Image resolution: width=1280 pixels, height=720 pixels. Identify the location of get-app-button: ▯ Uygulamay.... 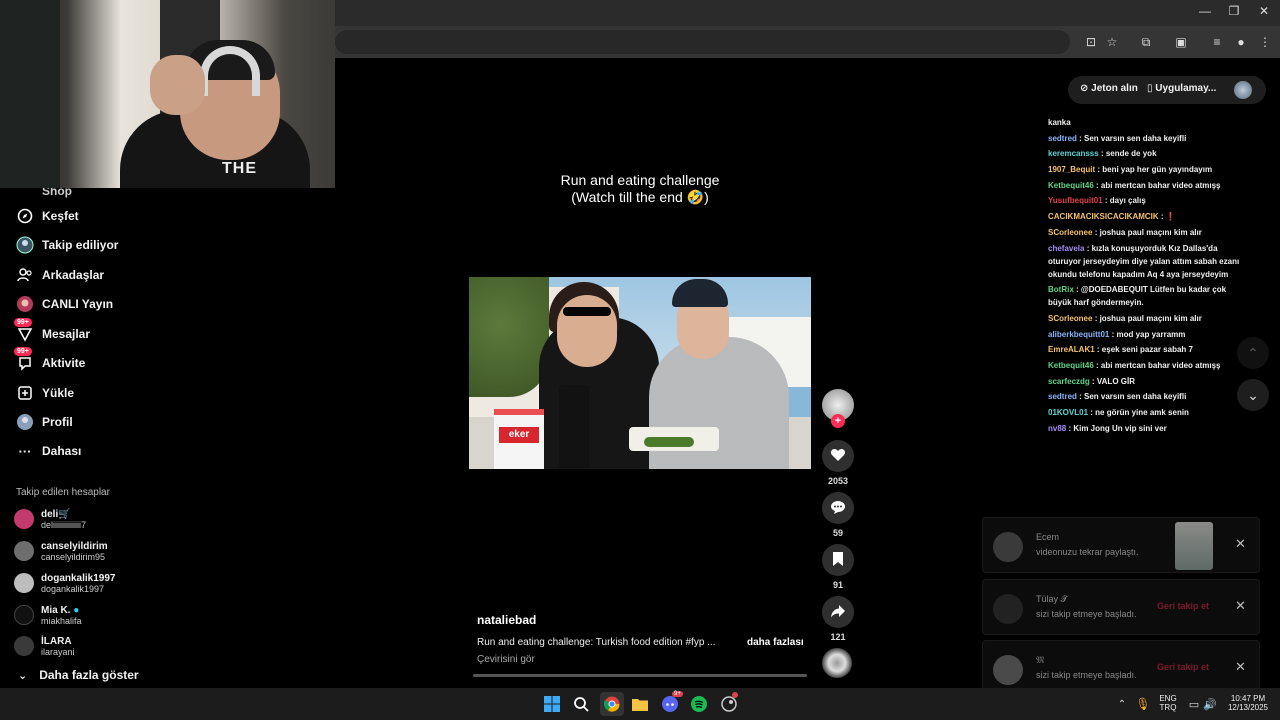
(1181, 88).